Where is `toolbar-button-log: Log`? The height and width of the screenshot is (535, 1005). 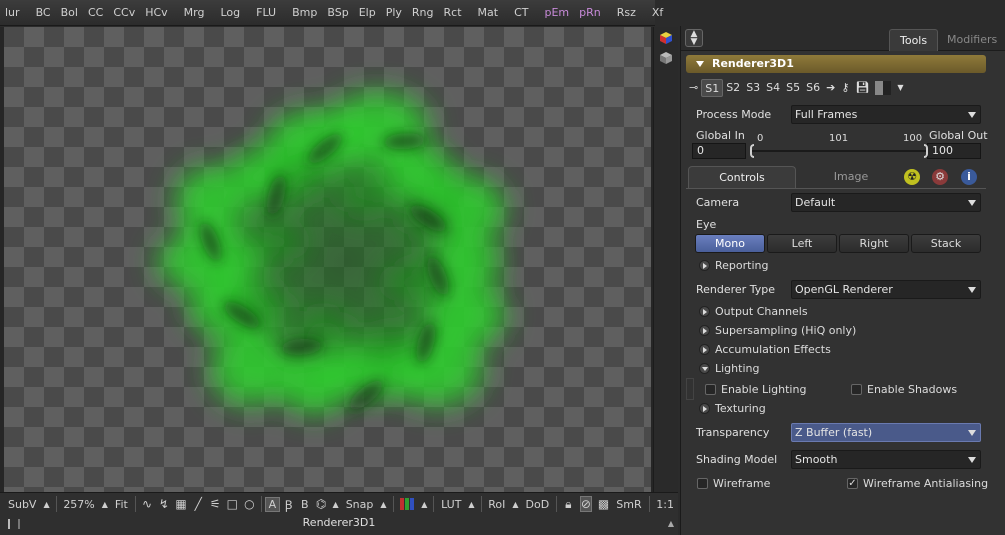 toolbar-button-log: Log is located at coordinates (230, 13).